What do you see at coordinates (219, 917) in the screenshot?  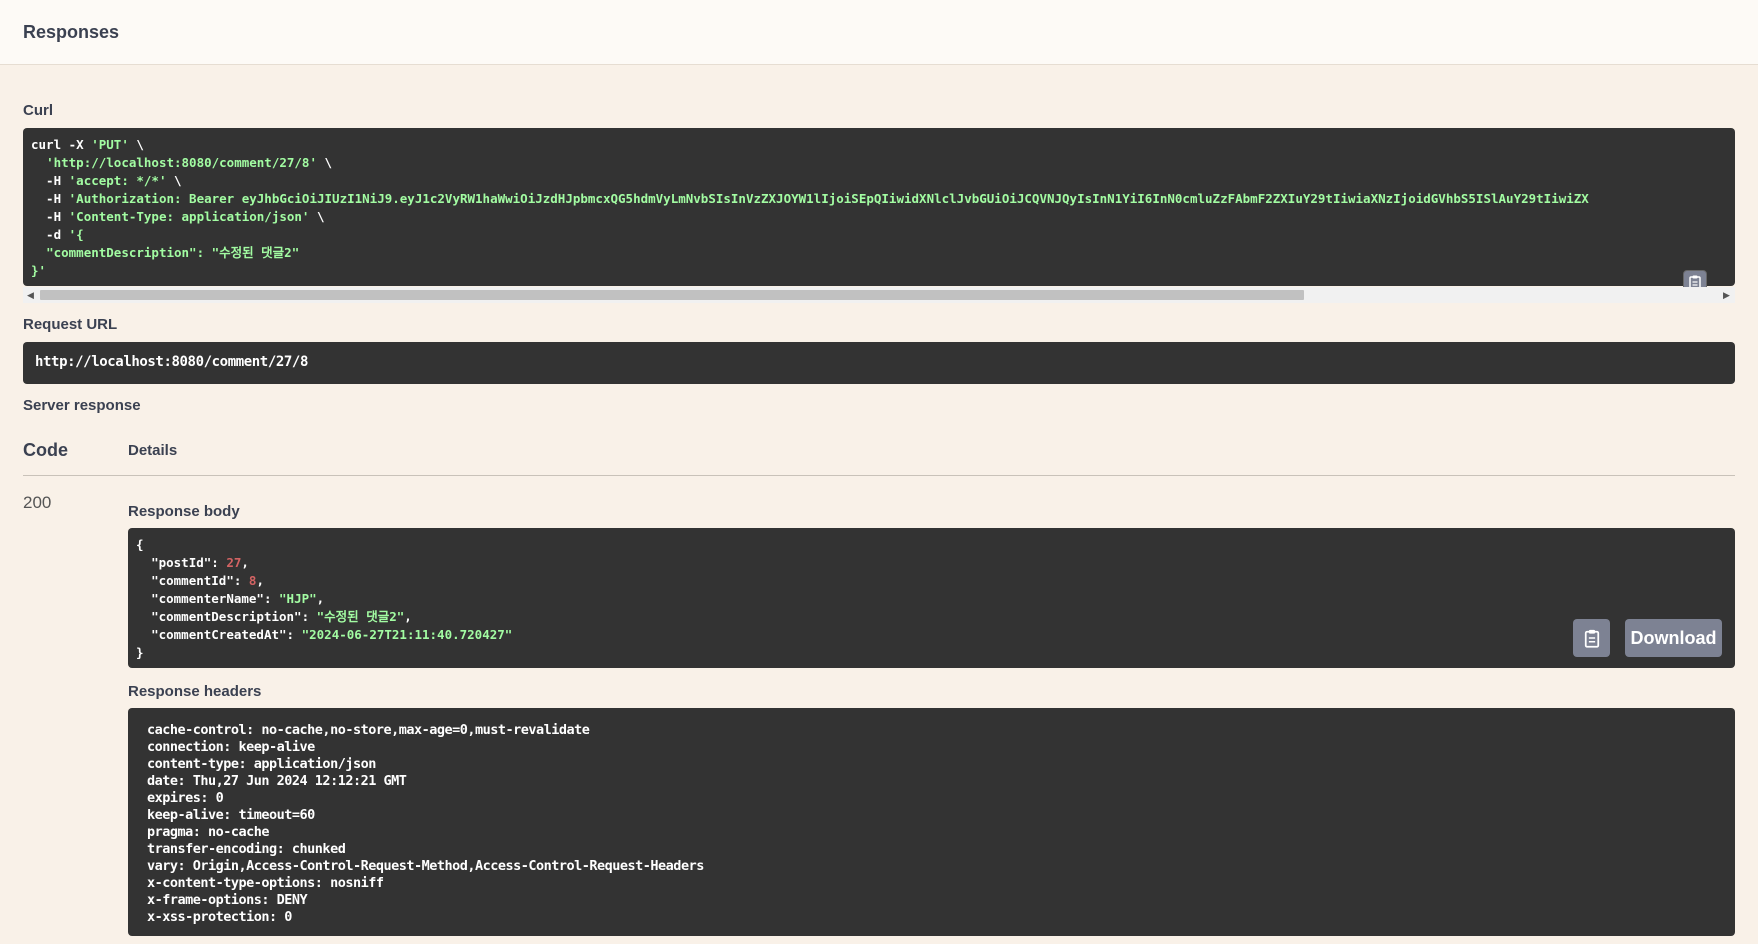 I see `response-header-line: x-xss-protection: 0` at bounding box center [219, 917].